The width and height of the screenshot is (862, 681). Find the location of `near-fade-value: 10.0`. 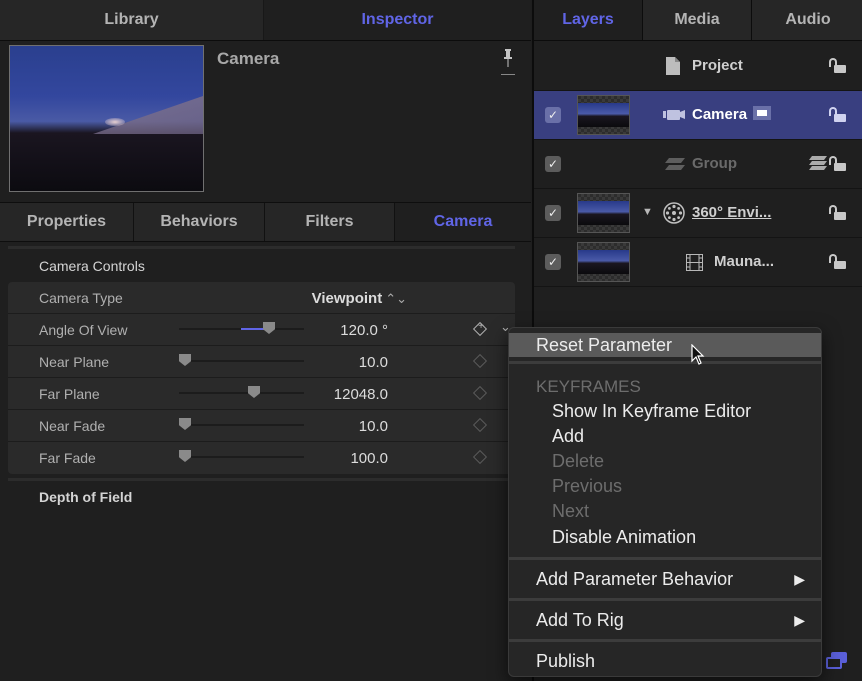

near-fade-value: 10.0 is located at coordinates (373, 426).